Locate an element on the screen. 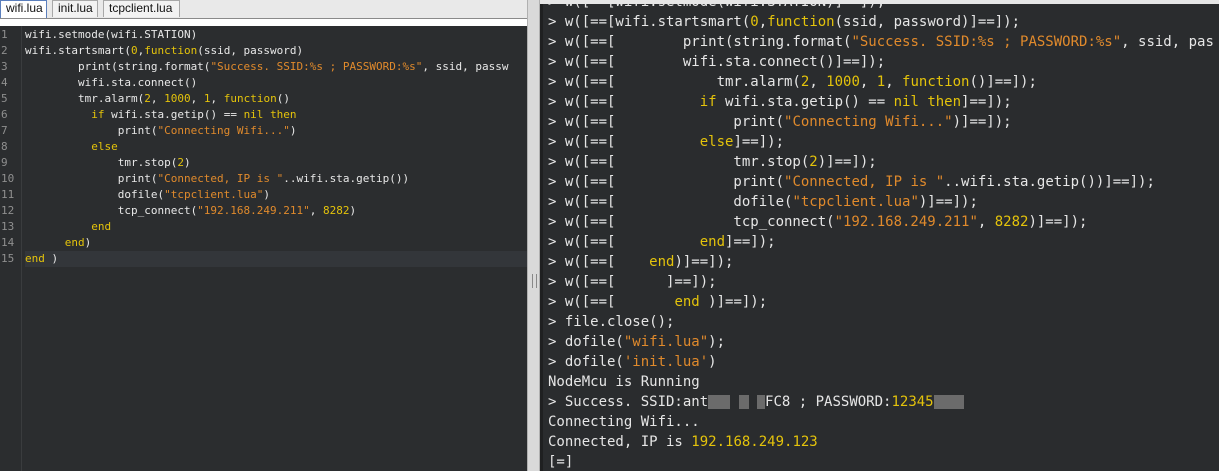 The image size is (1219, 471). line-number: 12 is located at coordinates (8, 210).